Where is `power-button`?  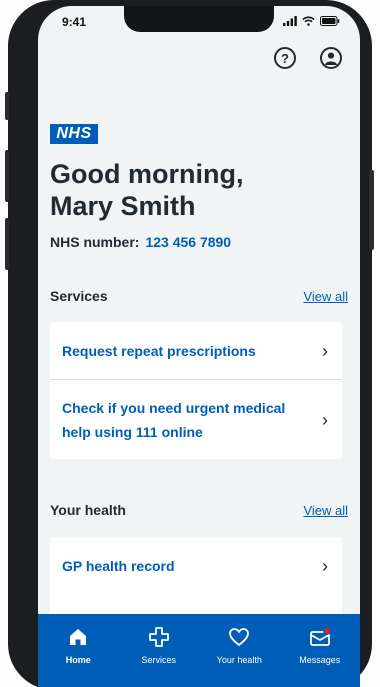
power-button is located at coordinates (371, 210).